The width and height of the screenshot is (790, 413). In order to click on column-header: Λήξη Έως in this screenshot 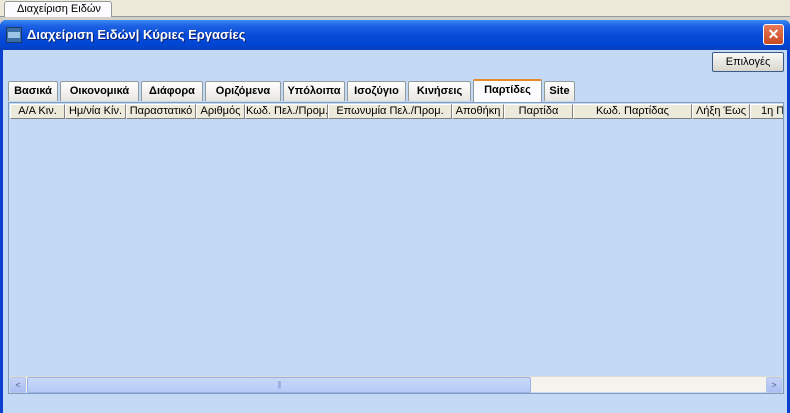, I will do `click(721, 111)`.